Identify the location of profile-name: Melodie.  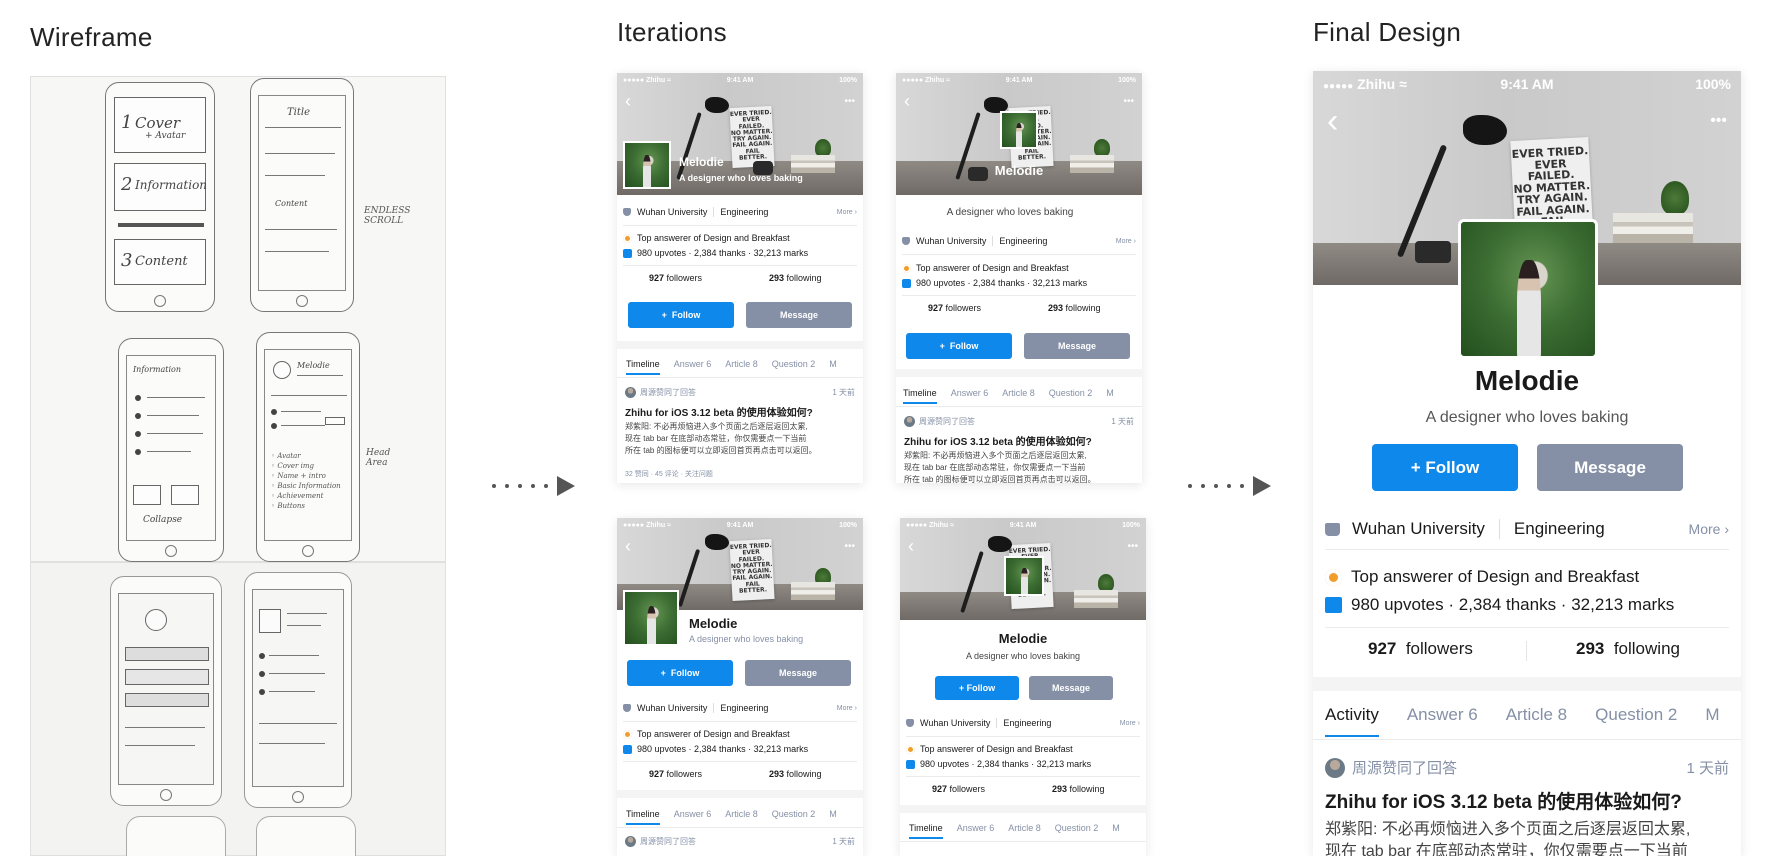
(701, 162).